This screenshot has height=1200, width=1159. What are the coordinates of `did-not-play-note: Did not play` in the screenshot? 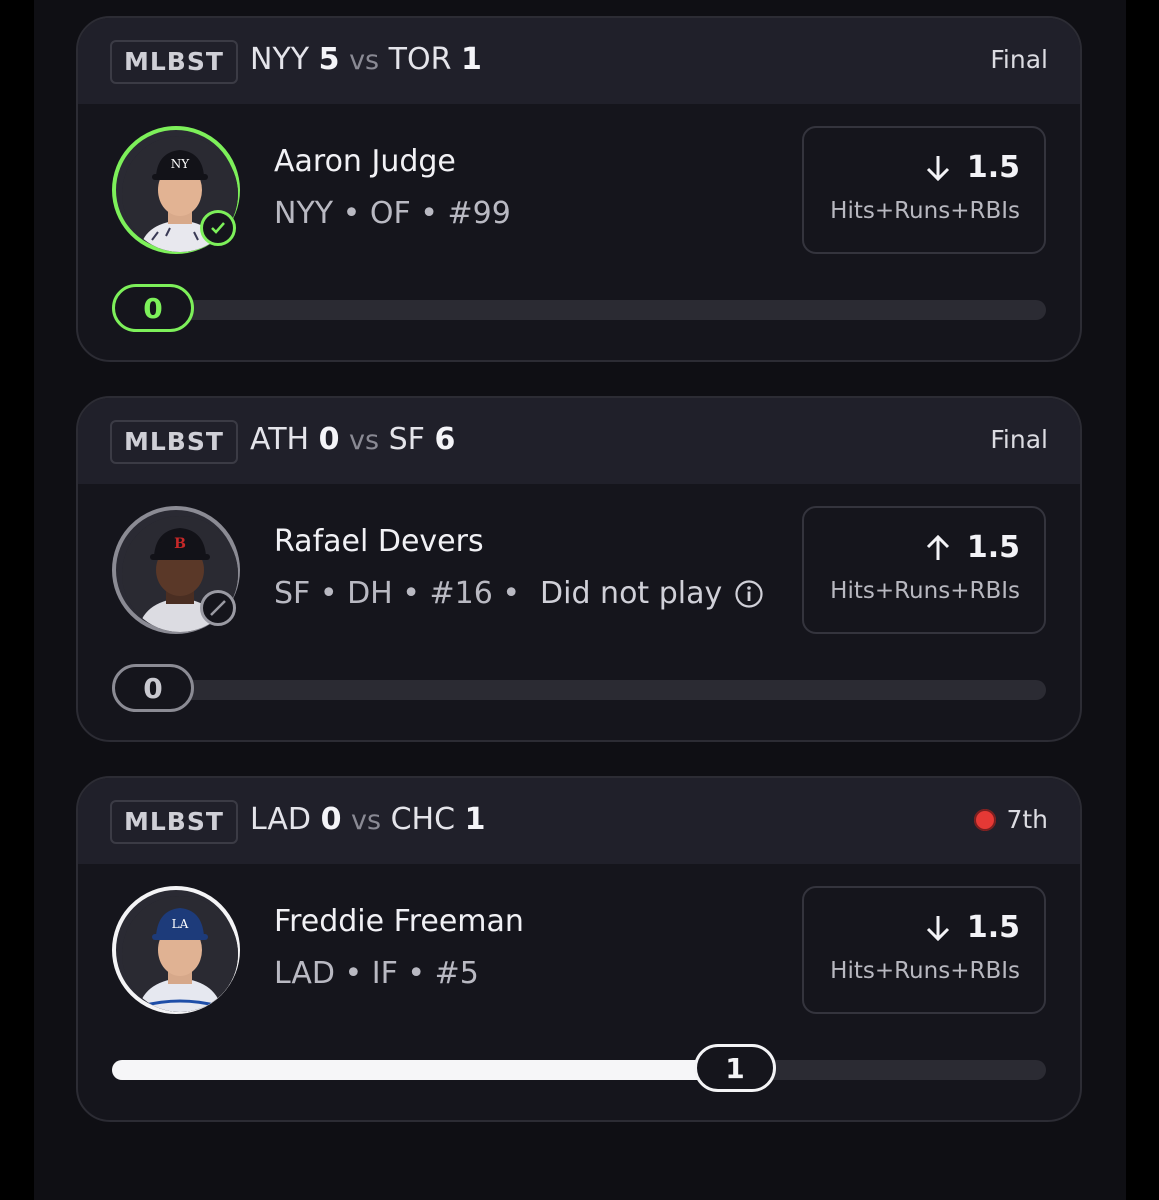 It's located at (652, 593).